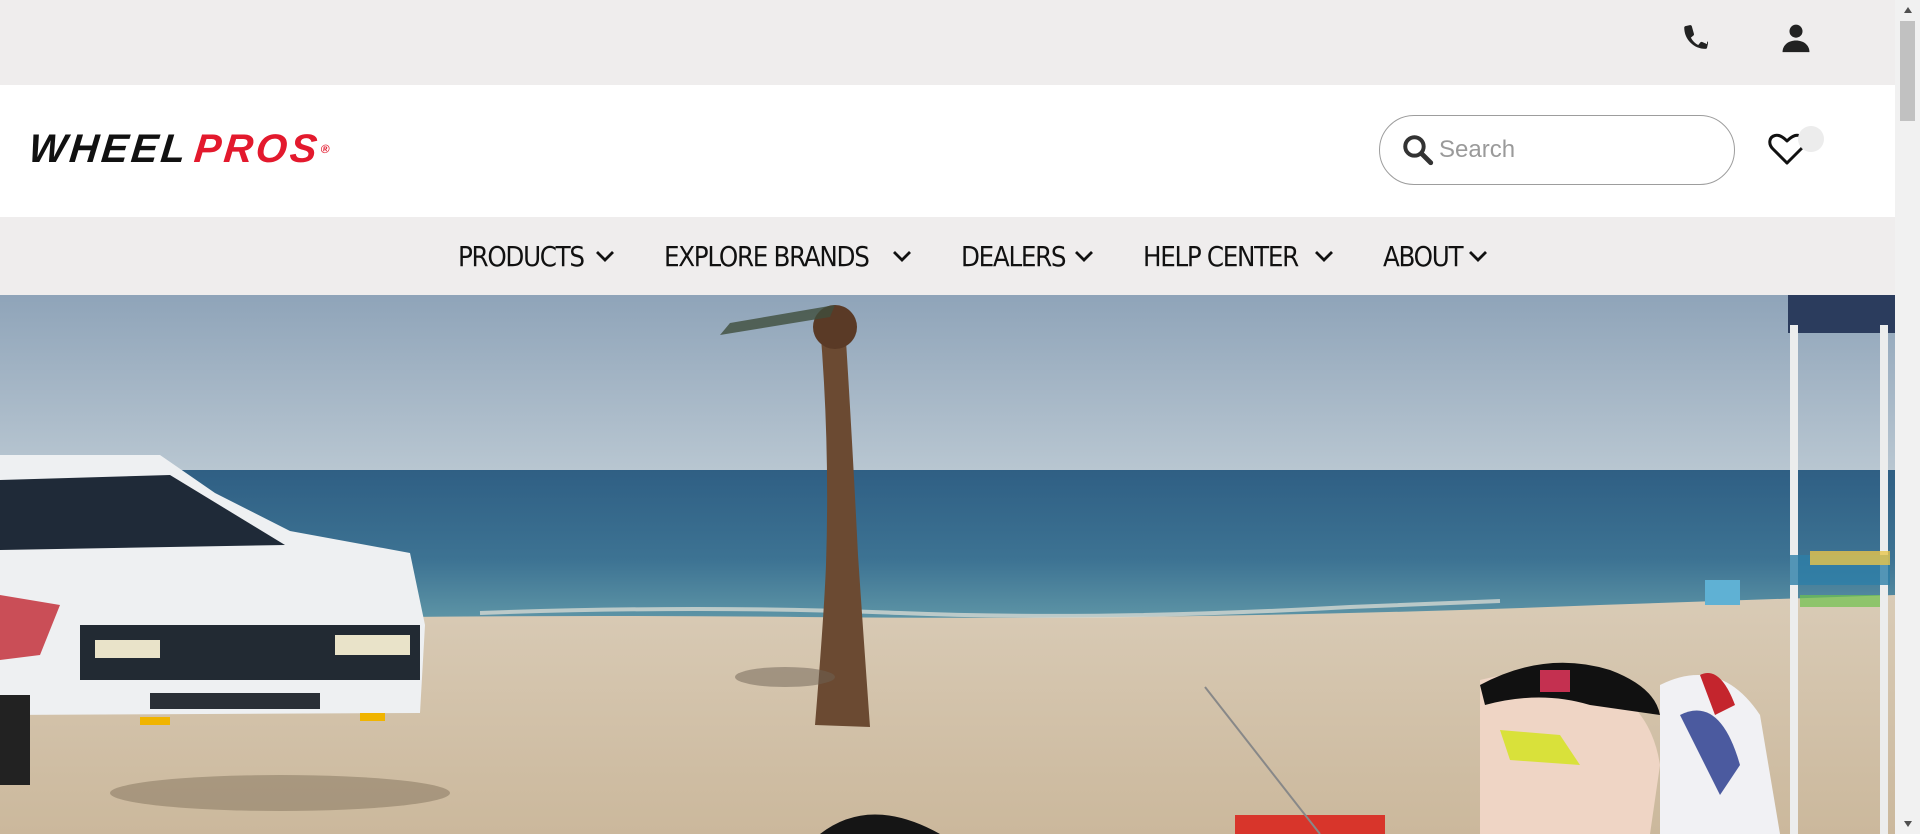  Describe the element at coordinates (1221, 256) in the screenshot. I see `nav-label: HELP CENTER` at that location.